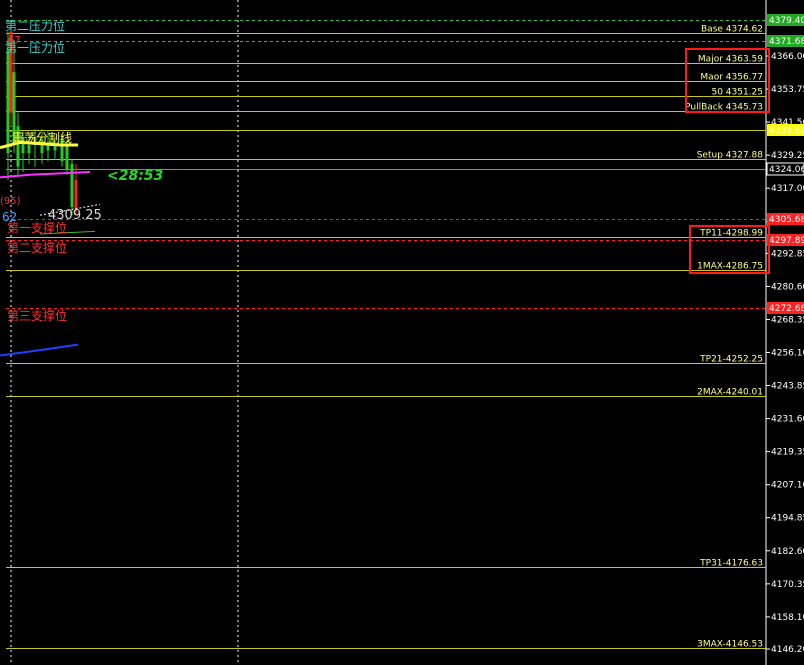  What do you see at coordinates (787, 387) in the screenshot?
I see `axis-tick-label: 4243.85` at bounding box center [787, 387].